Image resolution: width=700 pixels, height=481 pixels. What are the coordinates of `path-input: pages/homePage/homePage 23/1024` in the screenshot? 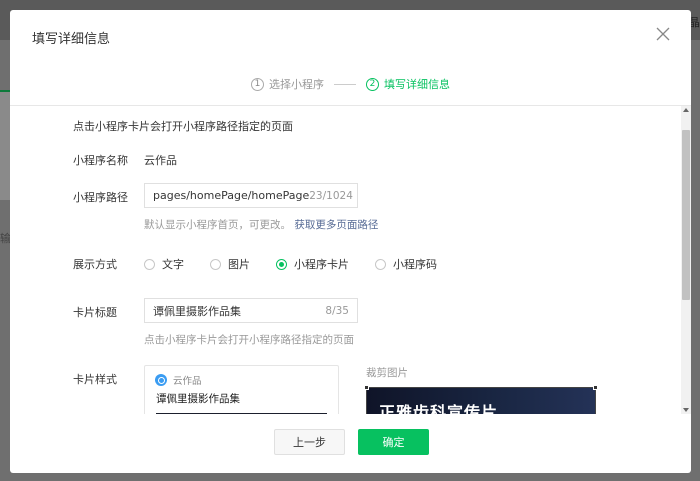 It's located at (251, 195).